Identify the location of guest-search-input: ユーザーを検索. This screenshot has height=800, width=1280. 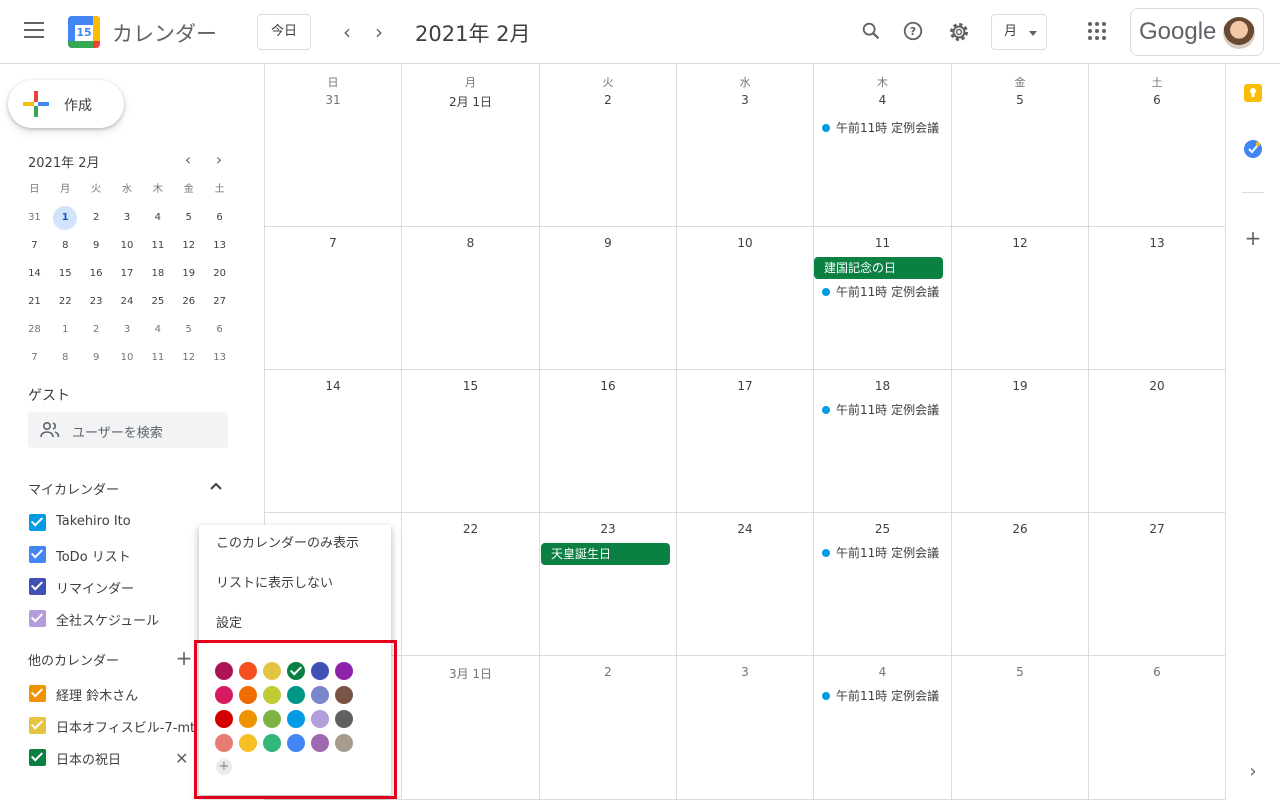
(128, 430).